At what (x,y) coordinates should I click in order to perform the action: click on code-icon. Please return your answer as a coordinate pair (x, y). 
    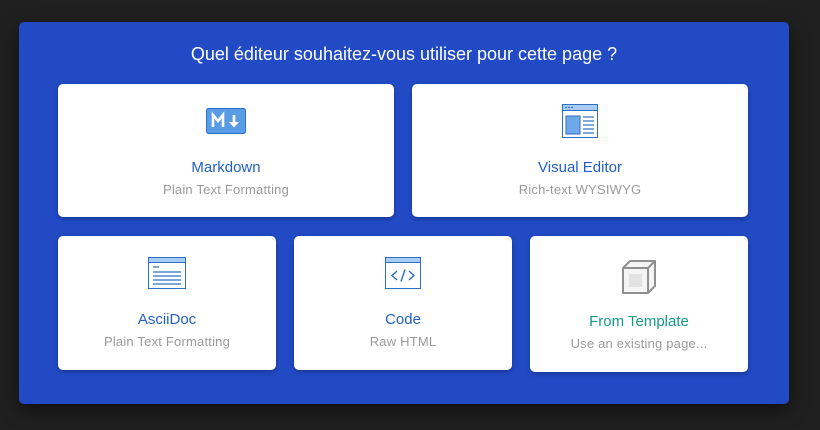
    Looking at the image, I should click on (403, 273).